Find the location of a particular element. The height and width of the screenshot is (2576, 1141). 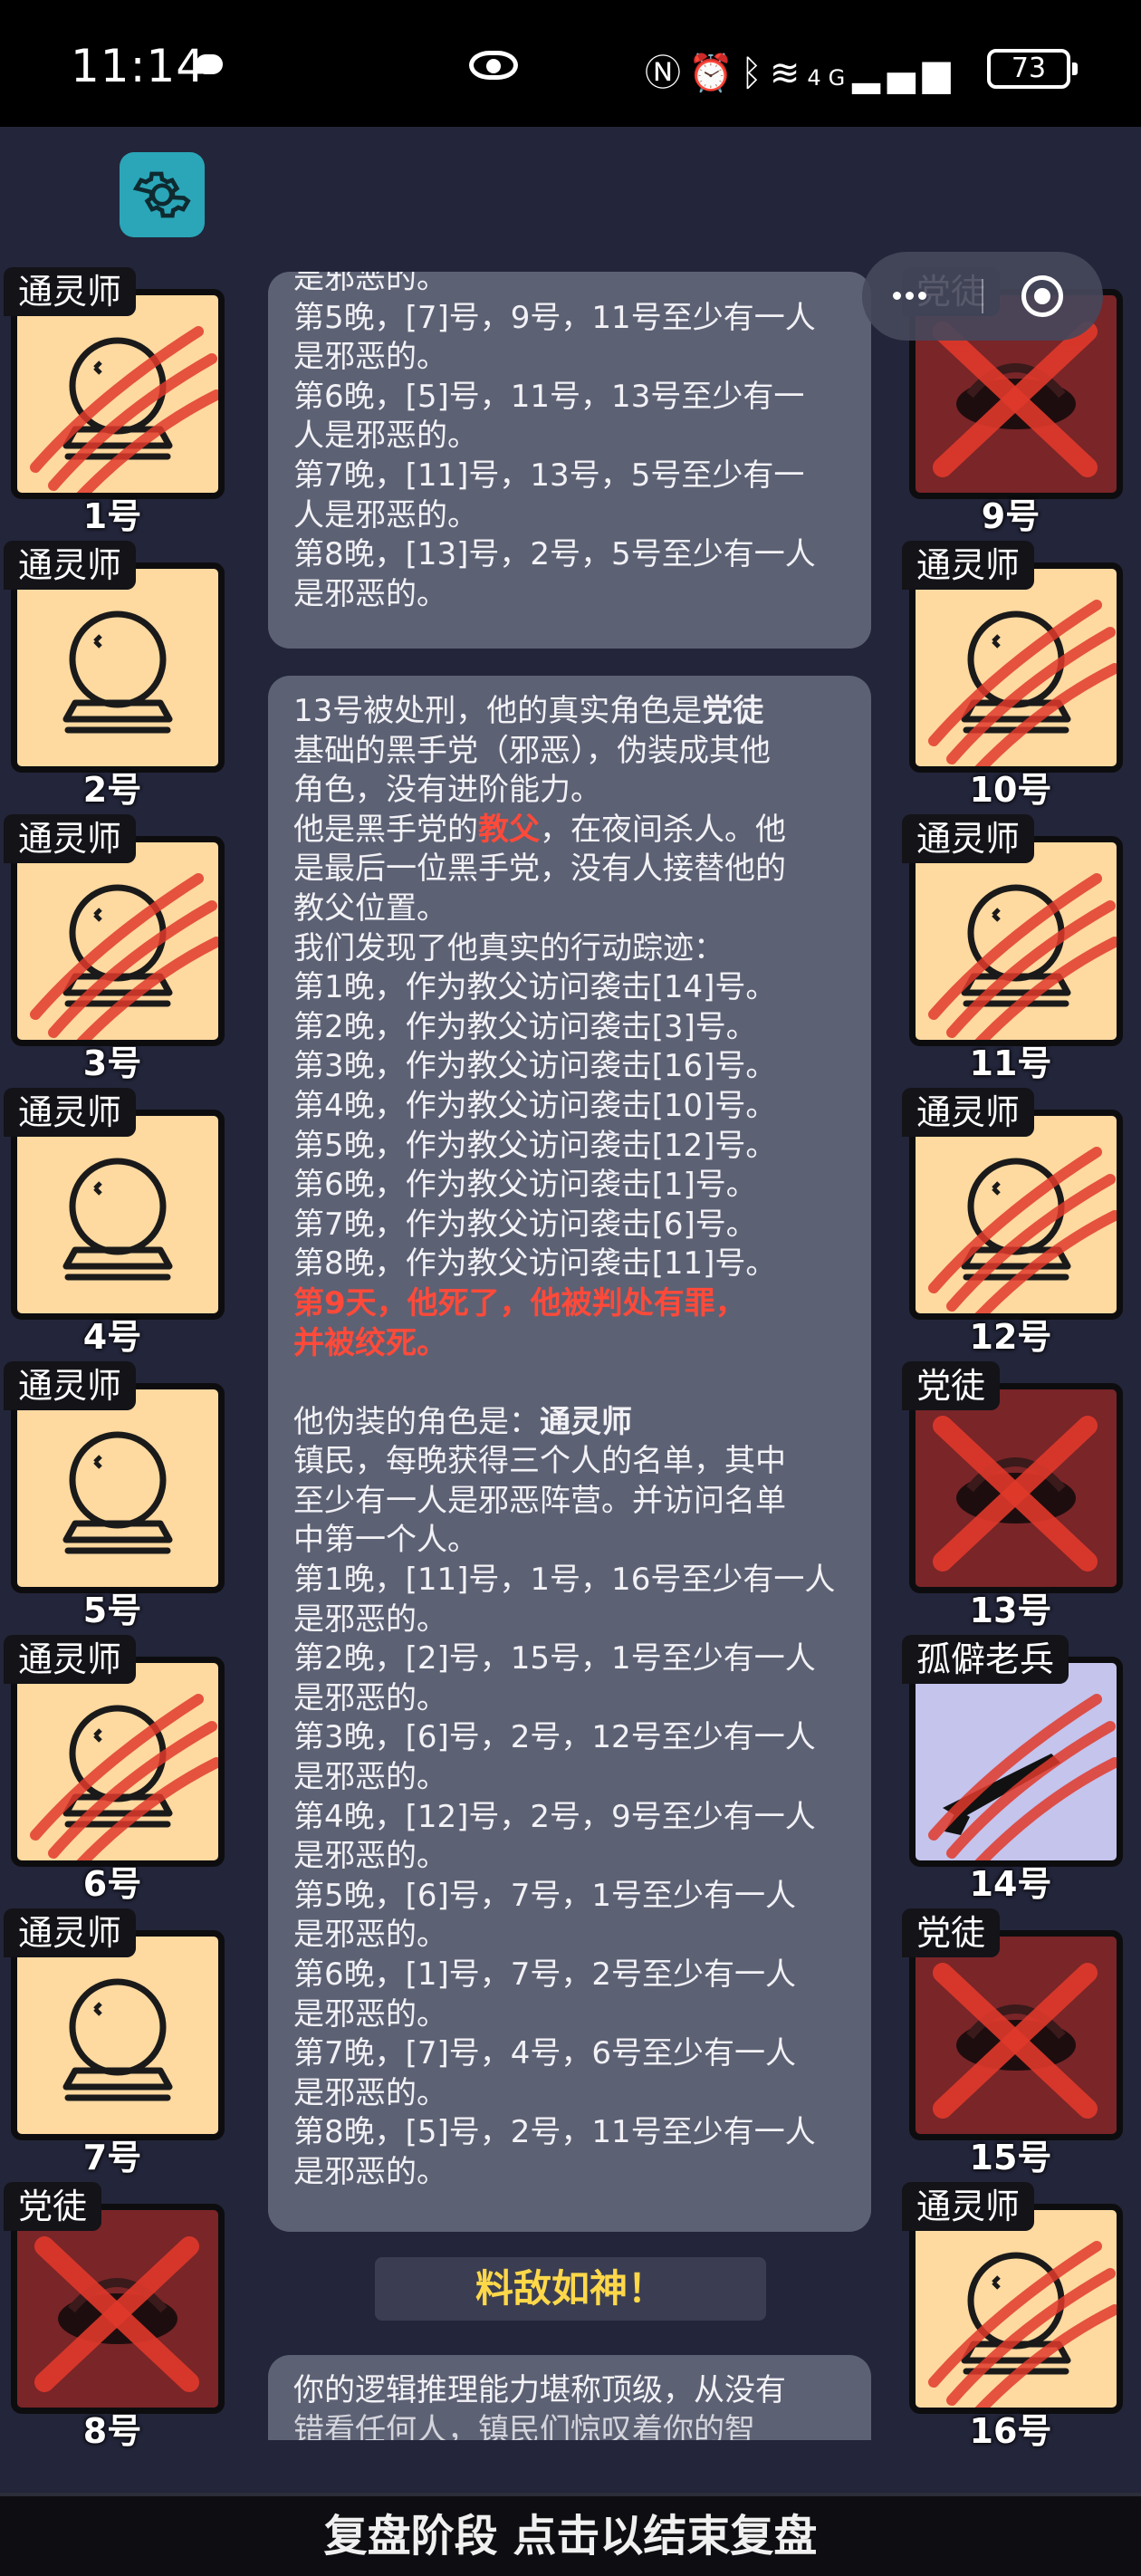

log-line: 人是邪恶的。 is located at coordinates (385, 514).